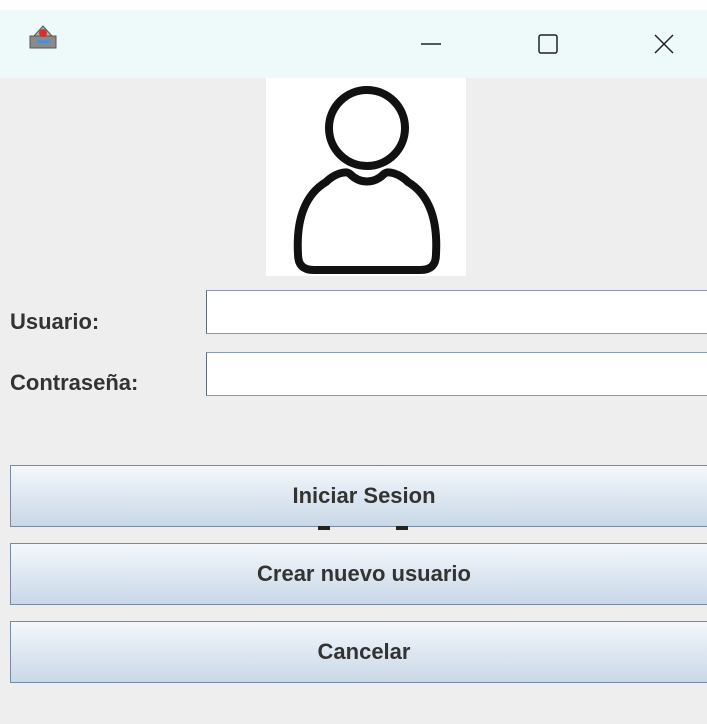  I want to click on password-label: Contraseña:, so click(74, 382).